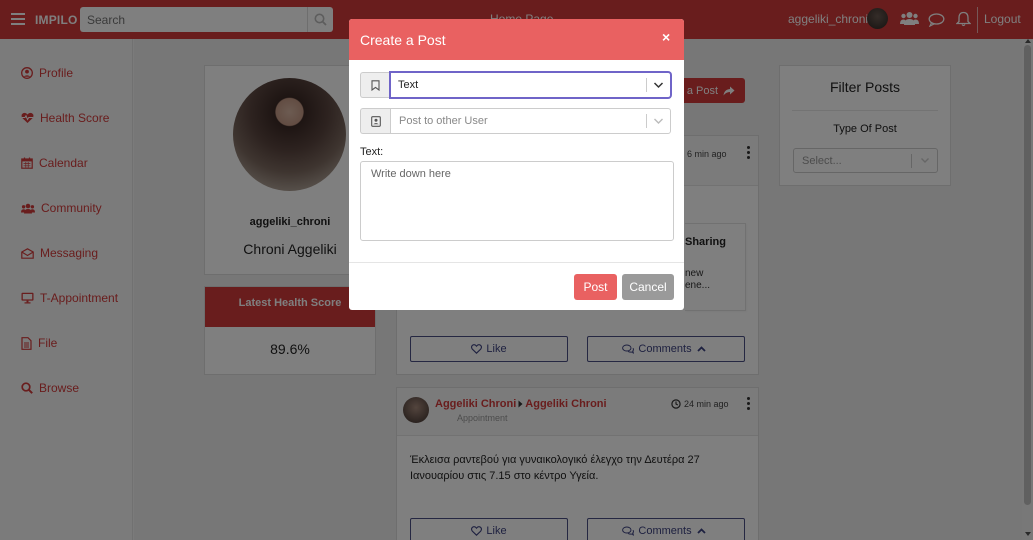 Image resolution: width=1033 pixels, height=540 pixels. Describe the element at coordinates (666, 37) in the screenshot. I see `close-icon: ×` at that location.